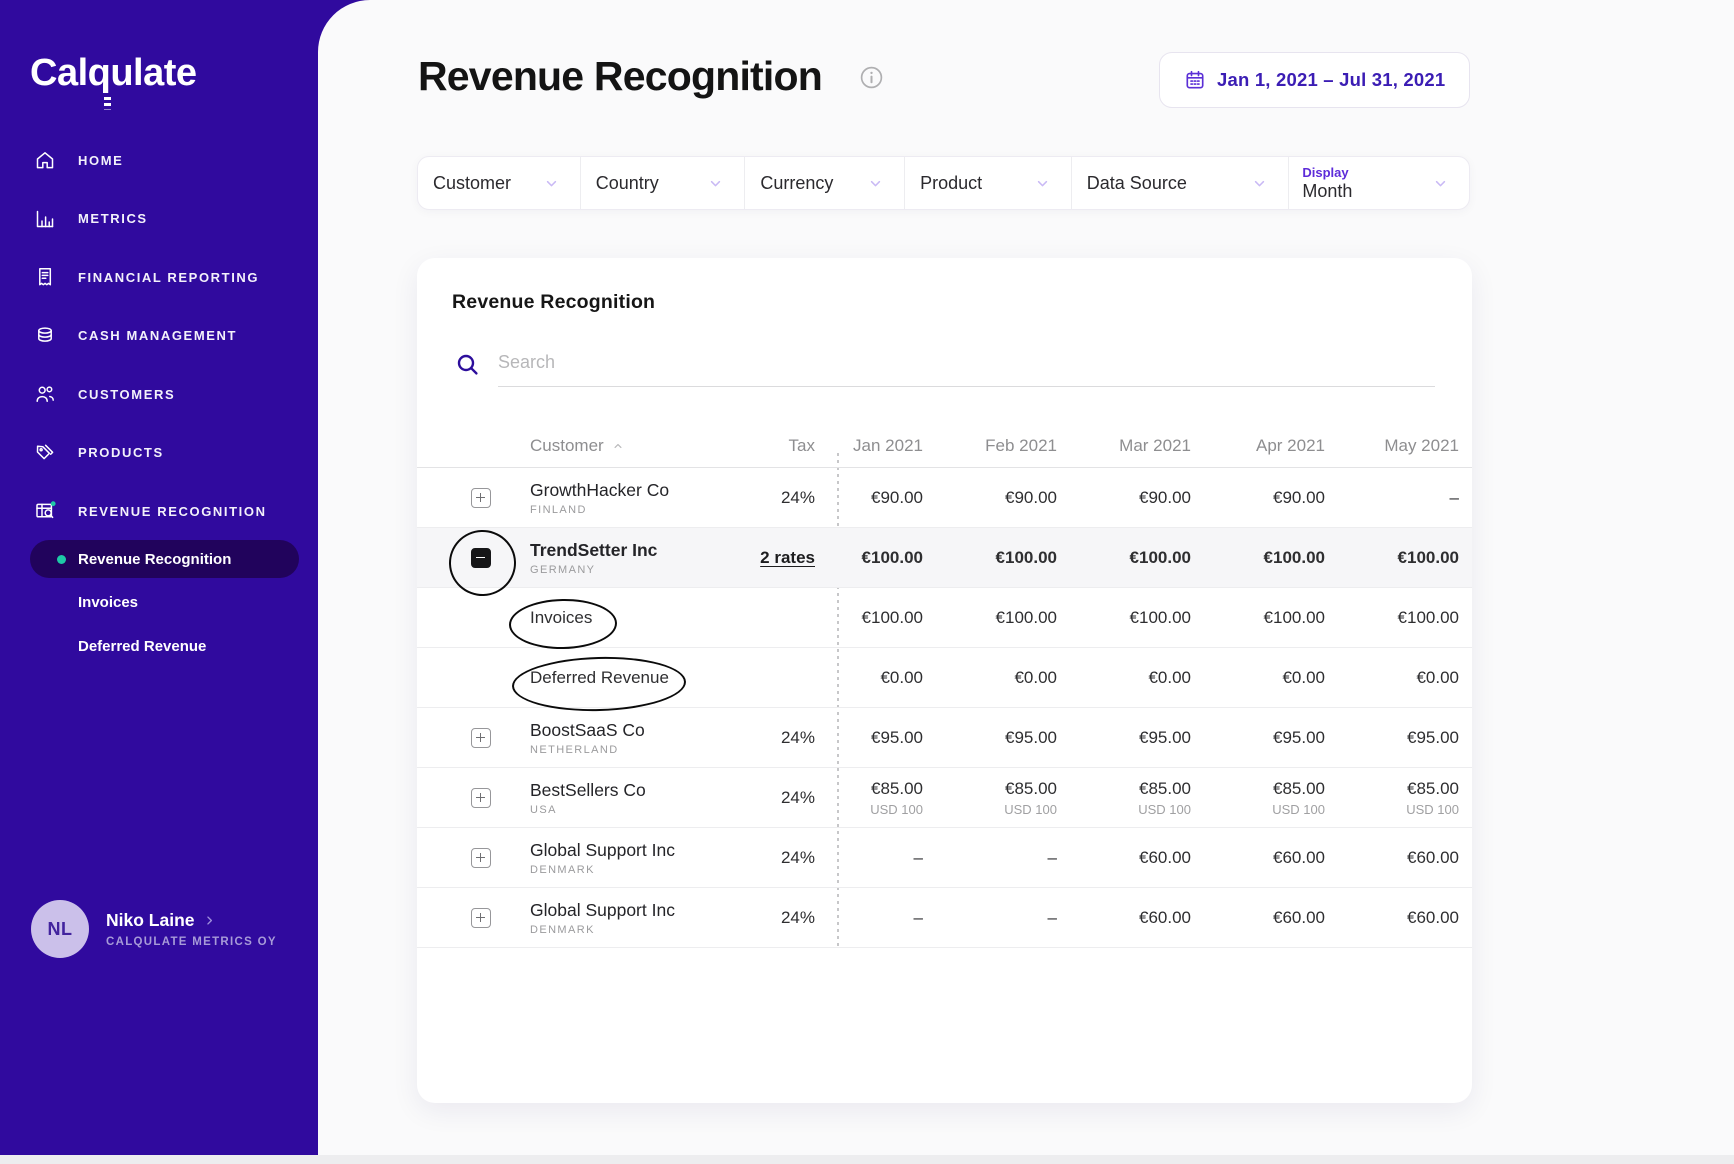  Describe the element at coordinates (1136, 182) in the screenshot. I see `filter-label: Data Source` at that location.